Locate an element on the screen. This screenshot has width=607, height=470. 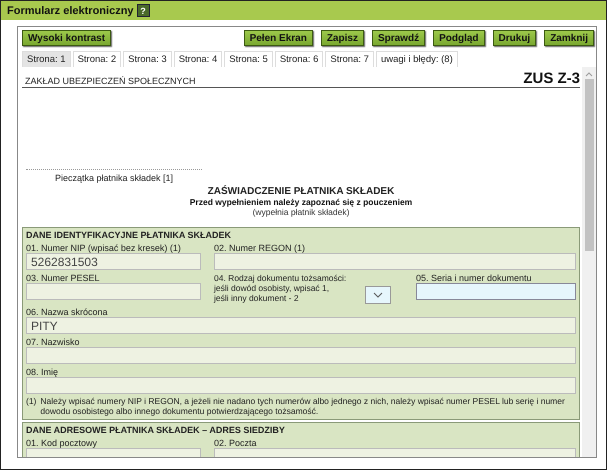
page-tab: Strona: 7 is located at coordinates (349, 59).